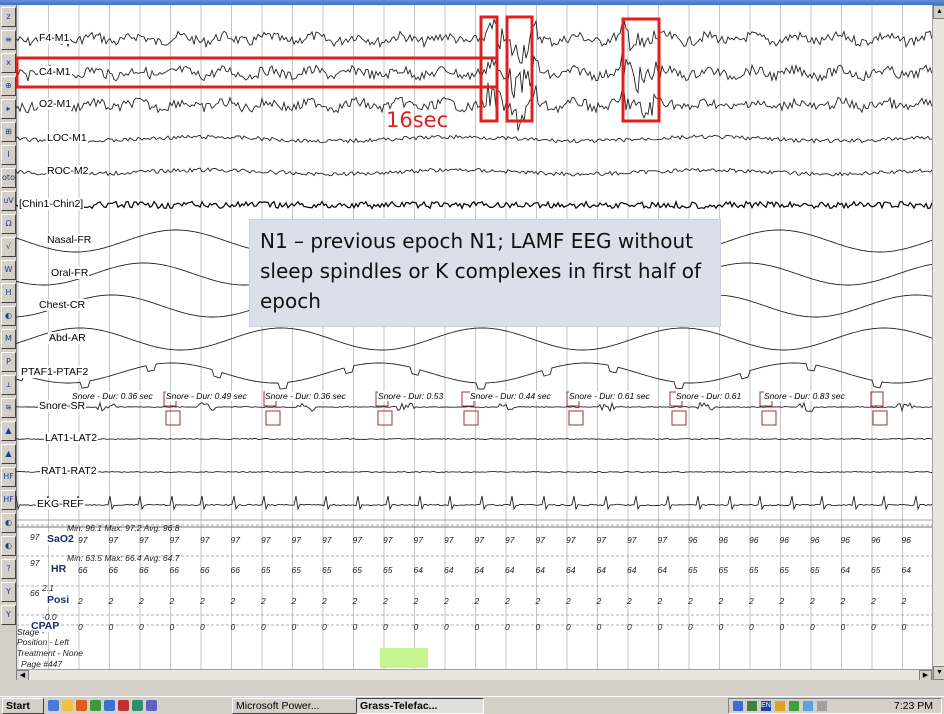  I want to click on snore-event-label: Snore - Dur: 0.36 sec, so click(112, 396).